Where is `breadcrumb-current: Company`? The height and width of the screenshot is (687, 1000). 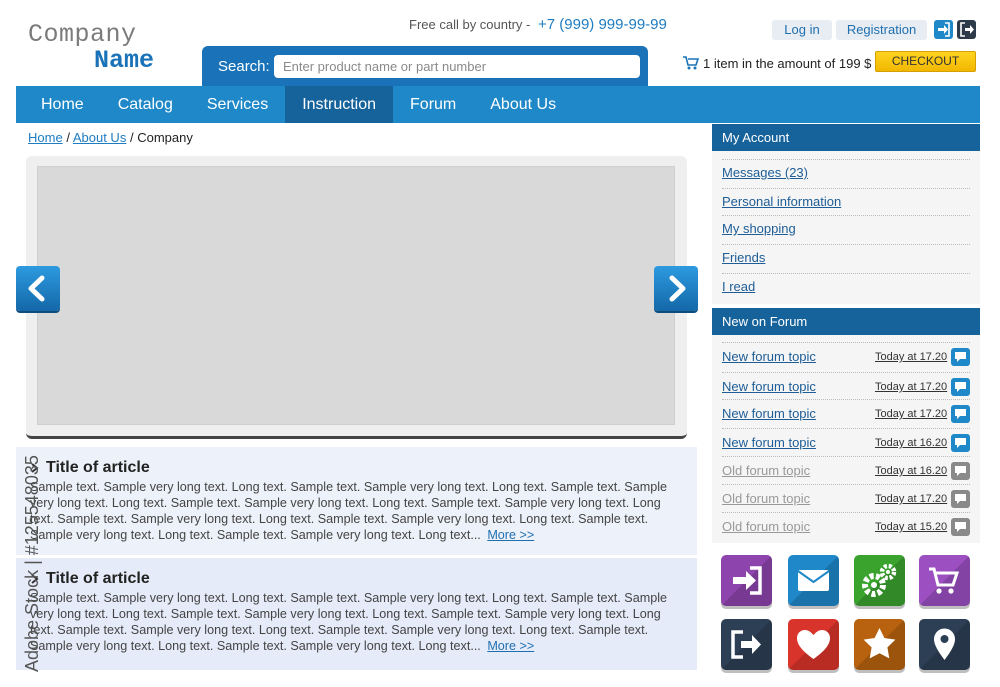
breadcrumb-current: Company is located at coordinates (165, 137).